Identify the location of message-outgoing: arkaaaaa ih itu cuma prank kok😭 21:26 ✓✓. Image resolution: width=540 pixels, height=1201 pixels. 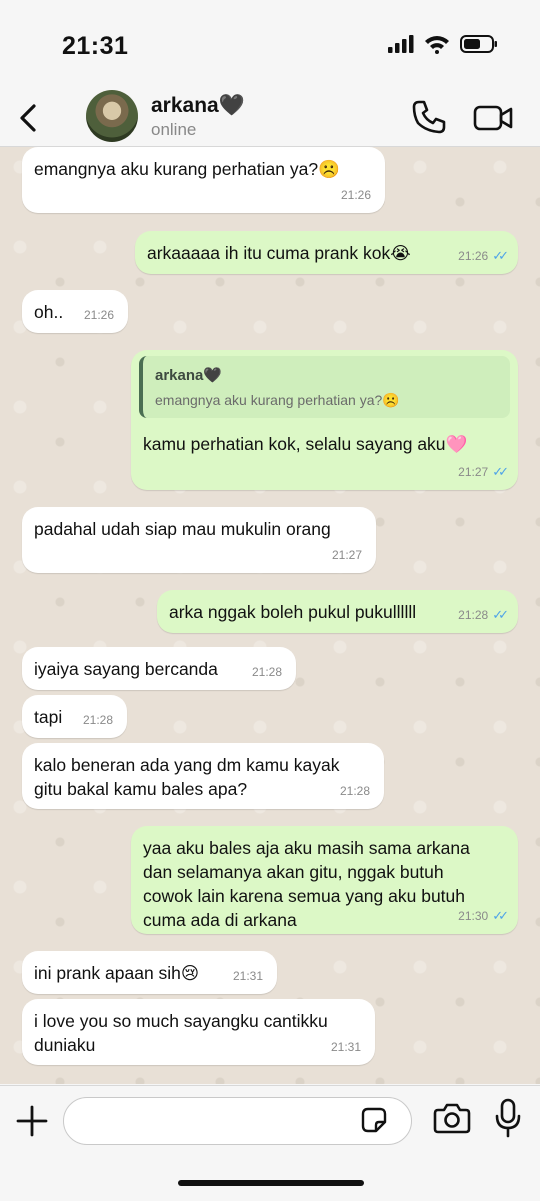
(326, 252).